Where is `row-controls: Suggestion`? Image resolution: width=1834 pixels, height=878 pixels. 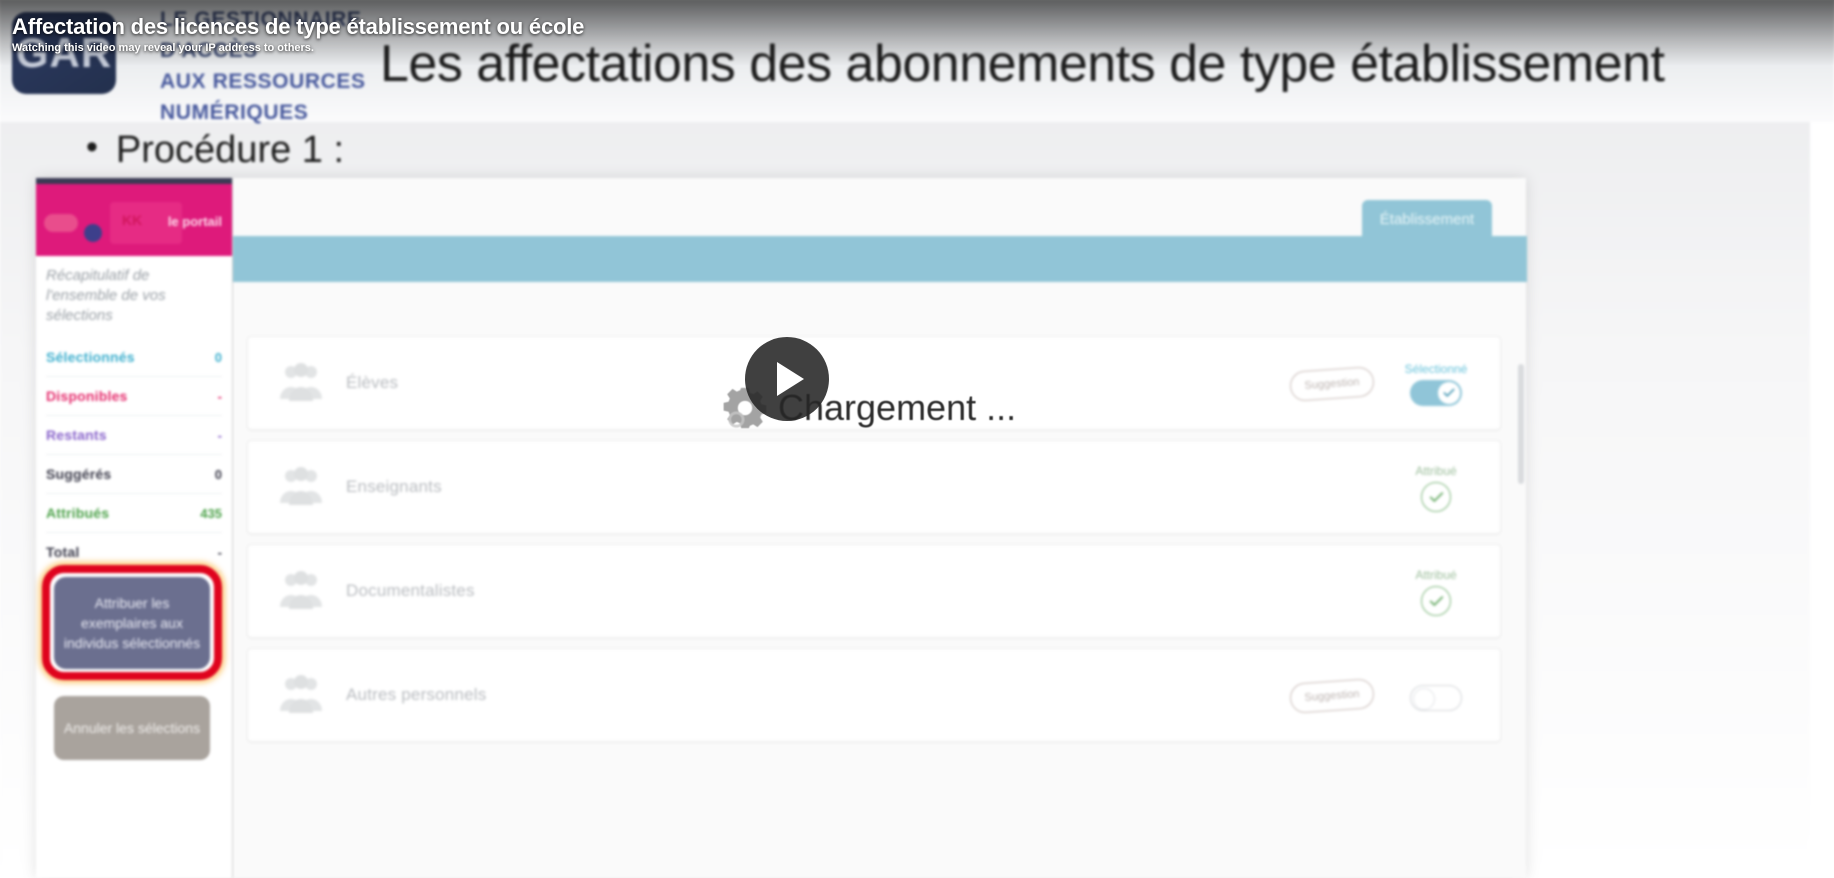
row-controls: Suggestion is located at coordinates (1386, 696).